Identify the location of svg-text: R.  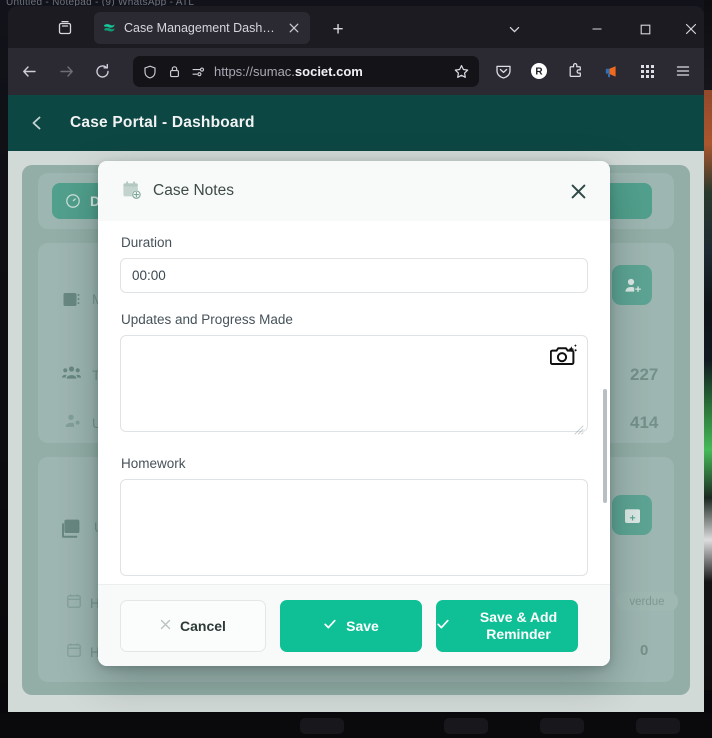
(539, 72).